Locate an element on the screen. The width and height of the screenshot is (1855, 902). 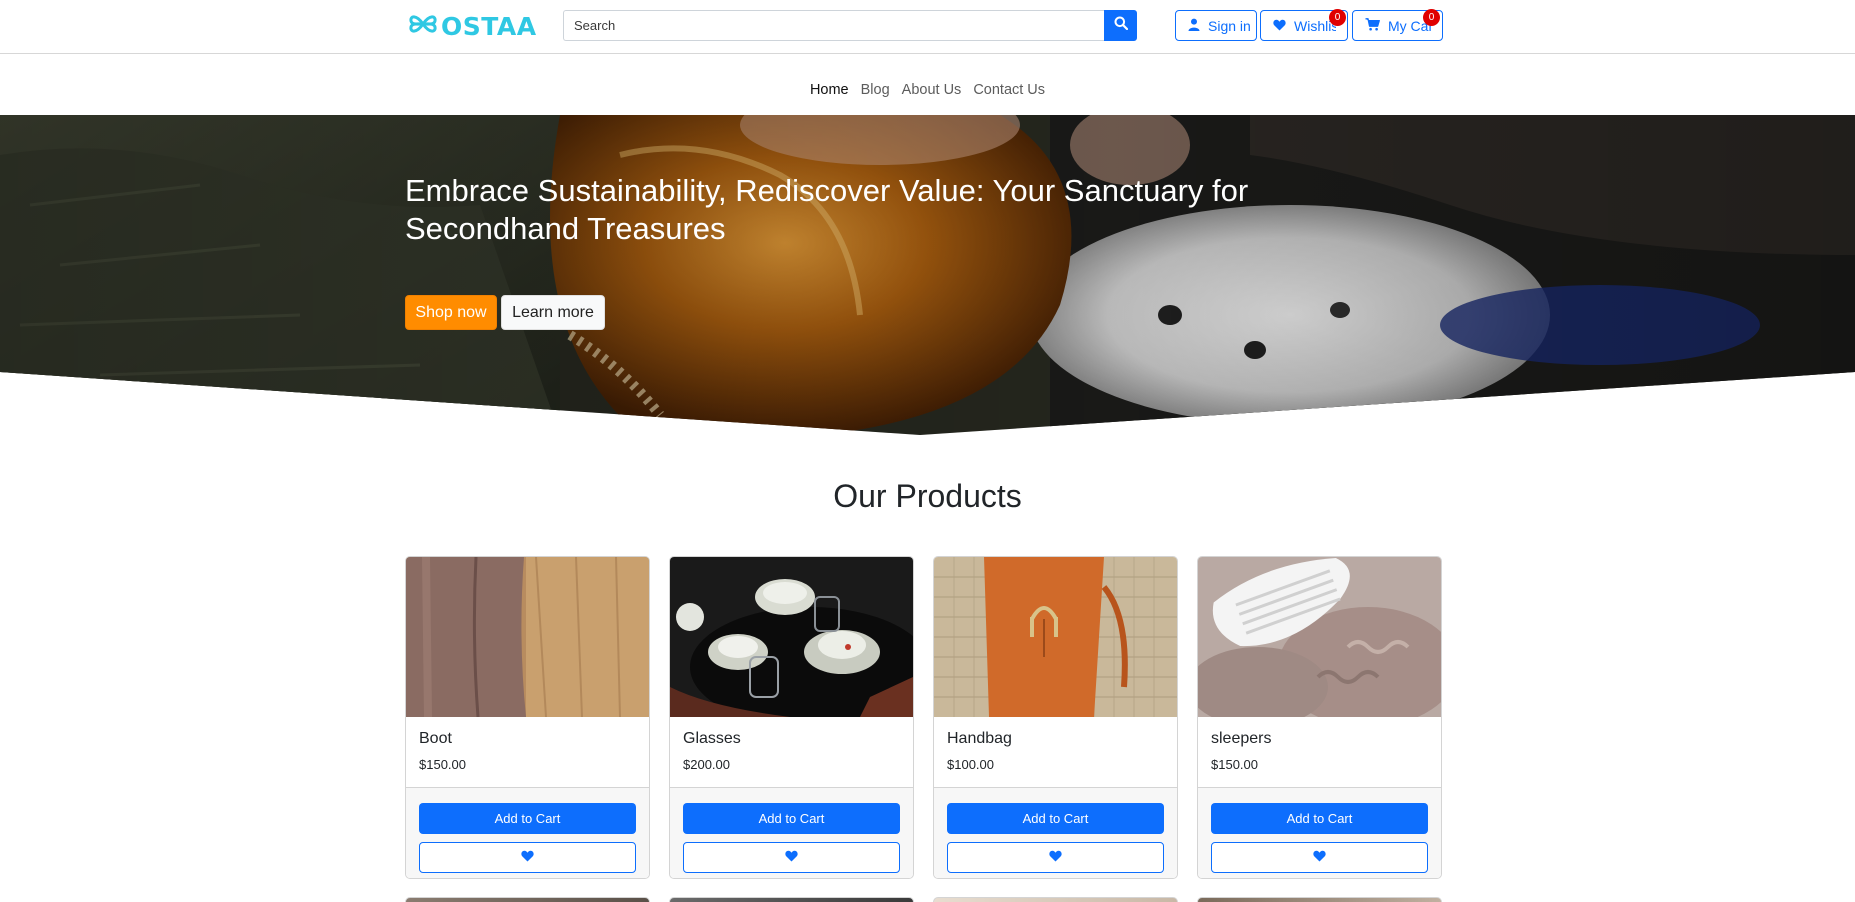
search-button is located at coordinates (1120, 25).